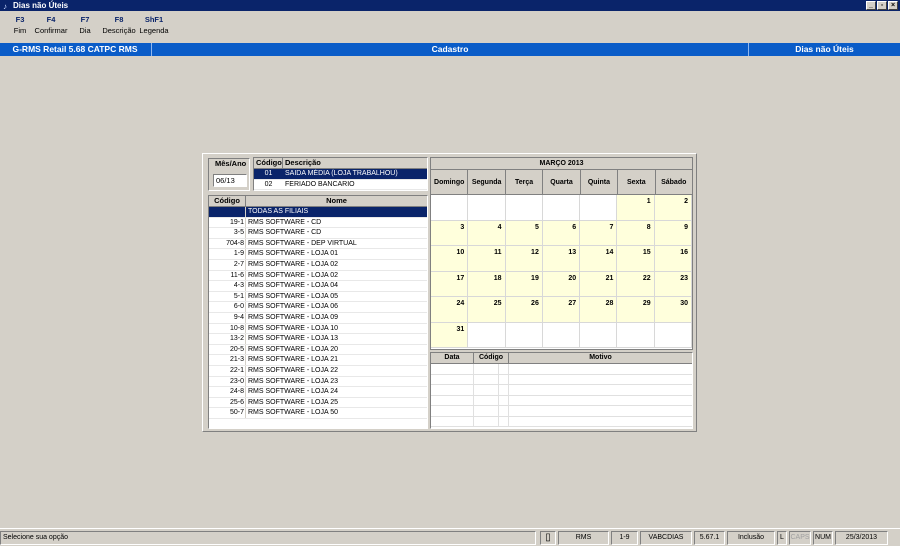  I want to click on filial-name: RMS SOFTWARE - LOJA 25, so click(293, 402).